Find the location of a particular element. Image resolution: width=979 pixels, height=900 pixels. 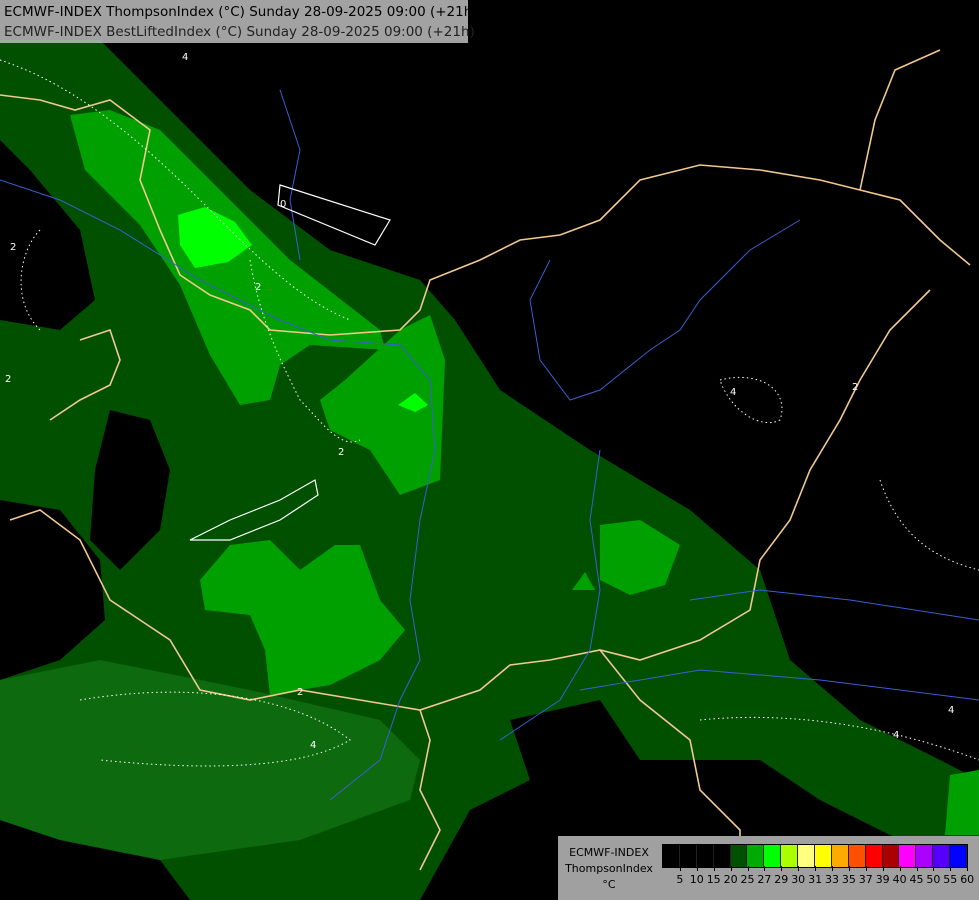

colorbar-tick-label: 37 is located at coordinates (865, 879).